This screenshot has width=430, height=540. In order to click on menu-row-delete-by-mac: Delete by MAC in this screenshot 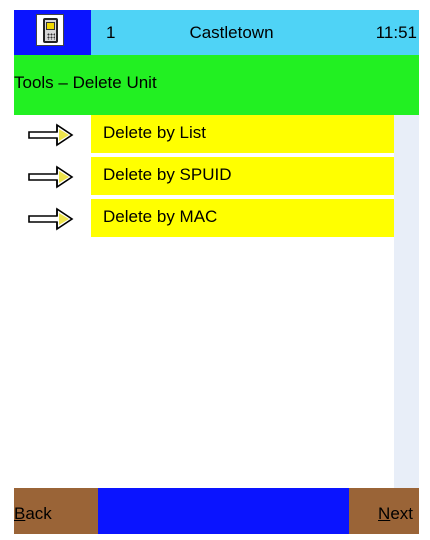, I will do `click(204, 219)`.